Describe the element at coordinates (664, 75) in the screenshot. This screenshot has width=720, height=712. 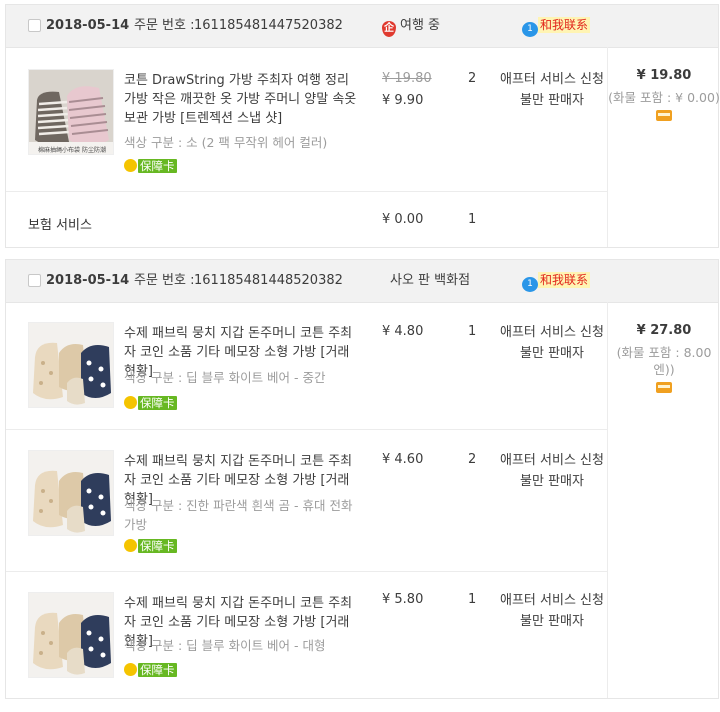
I see `order-total: ¥ 19.80` at that location.